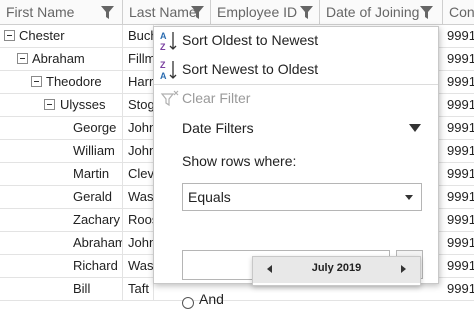 This screenshot has width=474, height=309. I want to click on column-header-label: Date of Joining, so click(373, 12).